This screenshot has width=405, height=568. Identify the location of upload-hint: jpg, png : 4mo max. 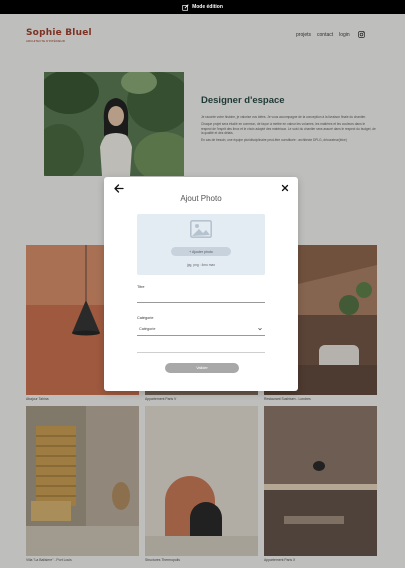
(201, 265).